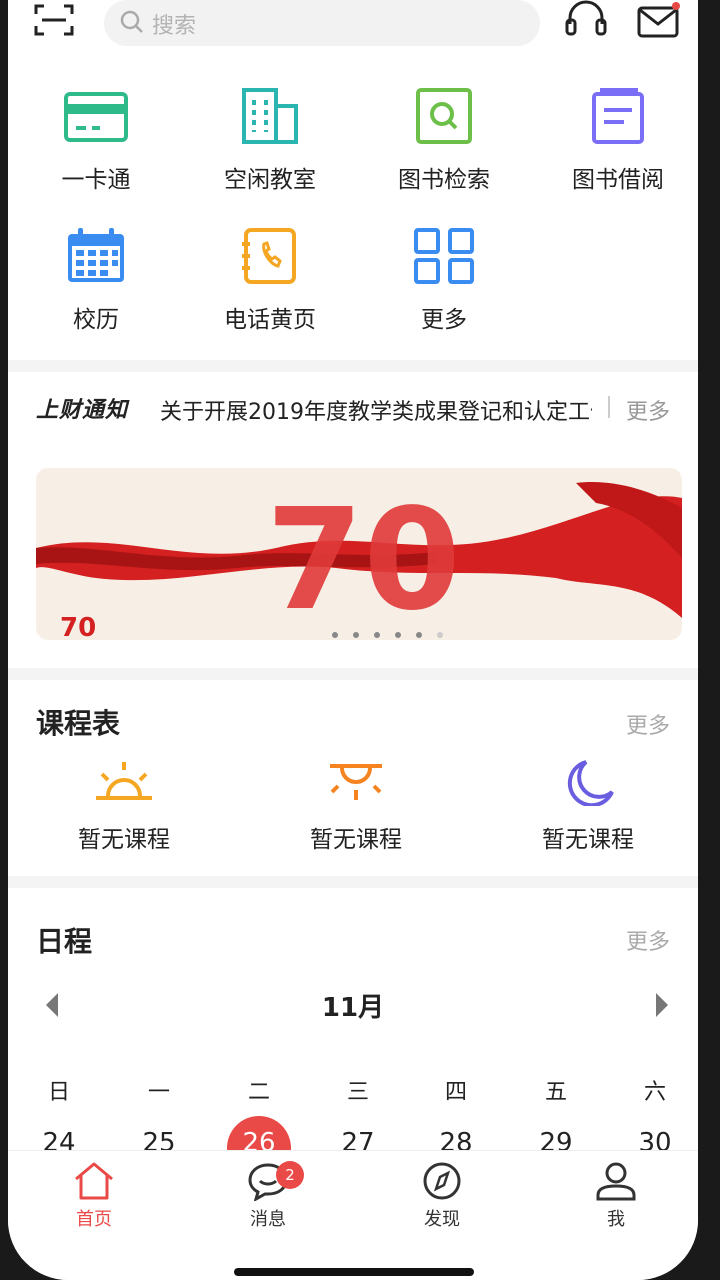 This screenshot has height=1280, width=720. I want to click on mail-icon, so click(658, 20).